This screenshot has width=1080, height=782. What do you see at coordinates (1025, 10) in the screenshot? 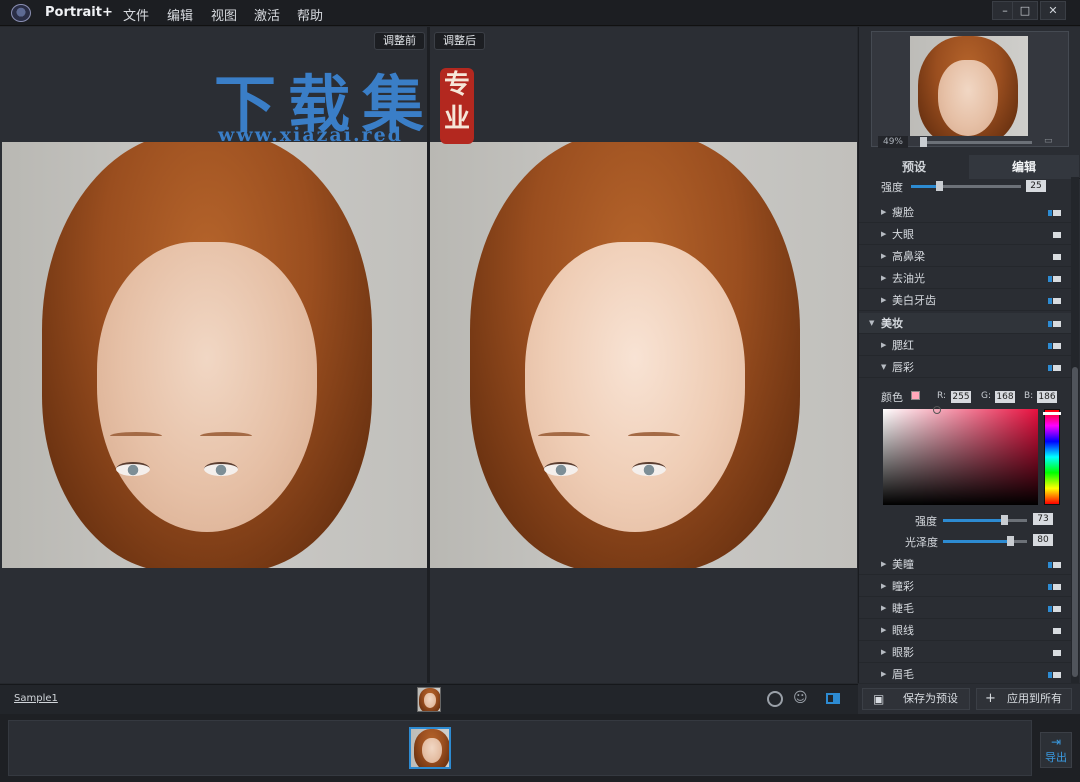
I see `maximize-icon: □` at bounding box center [1025, 10].